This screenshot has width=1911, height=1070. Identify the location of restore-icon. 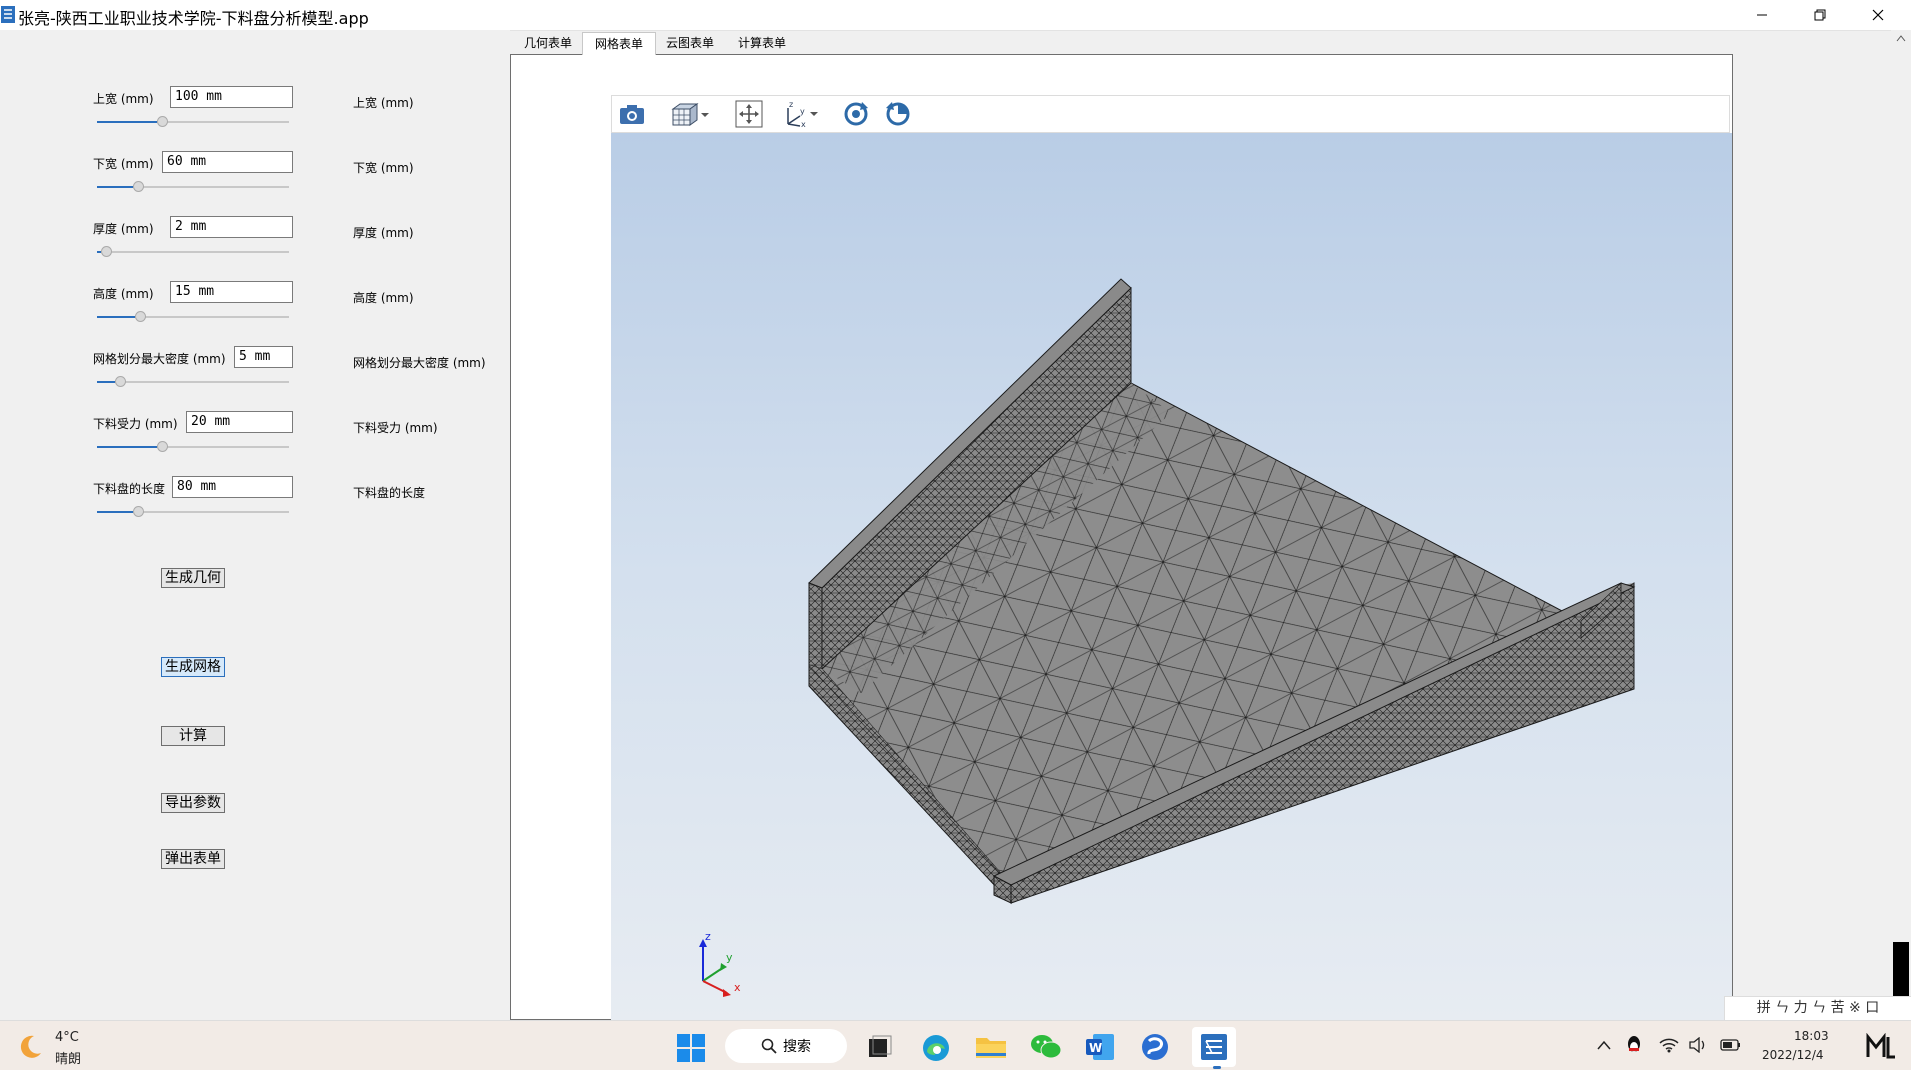
(1820, 15).